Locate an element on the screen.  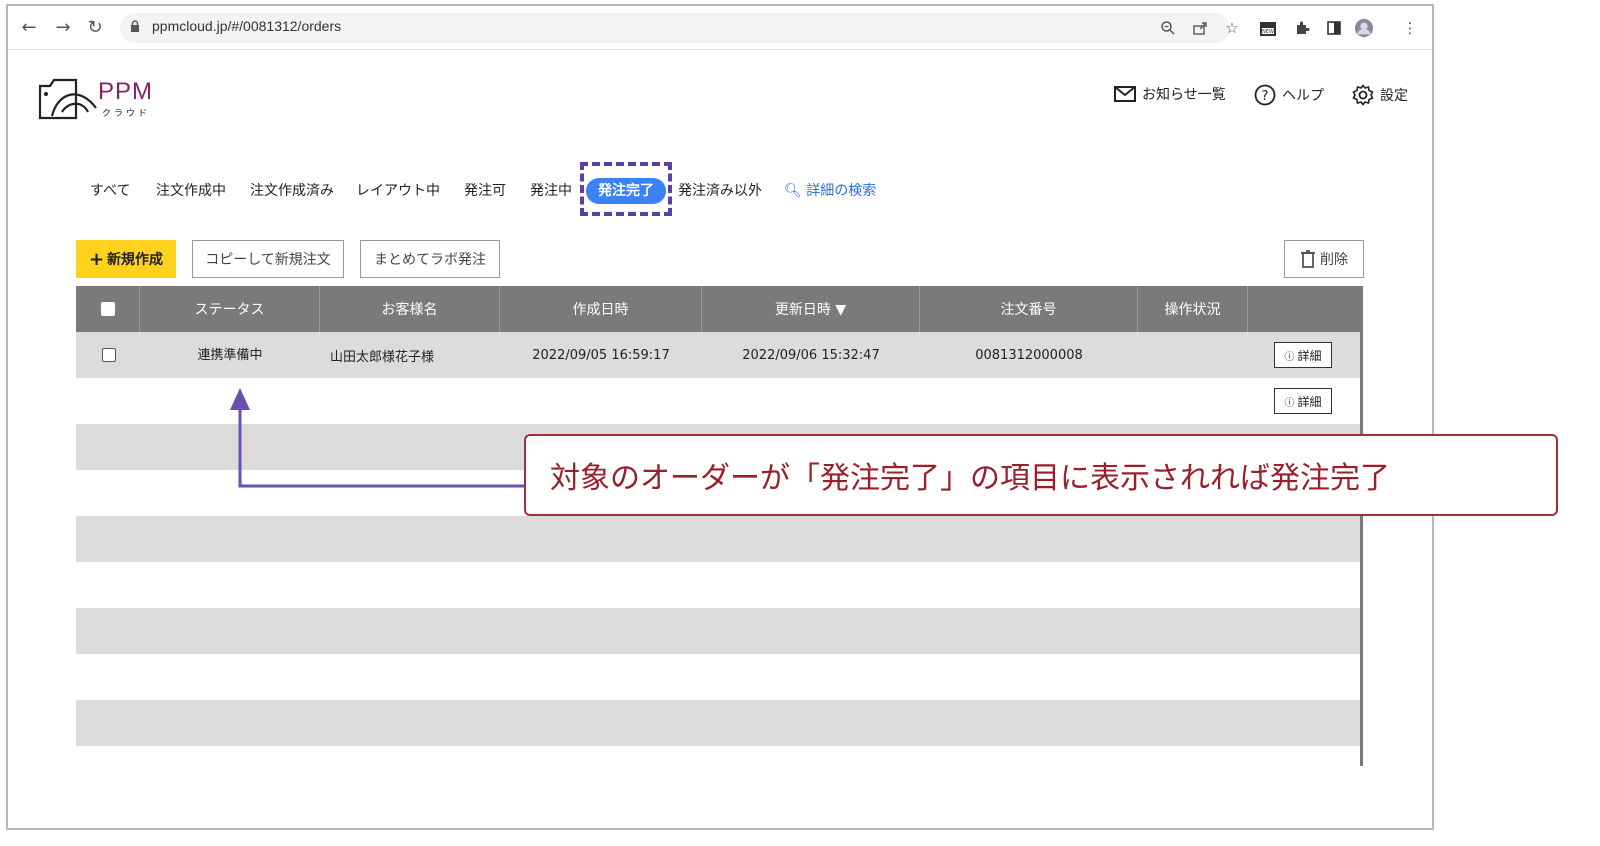
annotation-callout: 対象のオーダーが「発注完了」の項目に表示されれば発注完了 is located at coordinates (1041, 475).